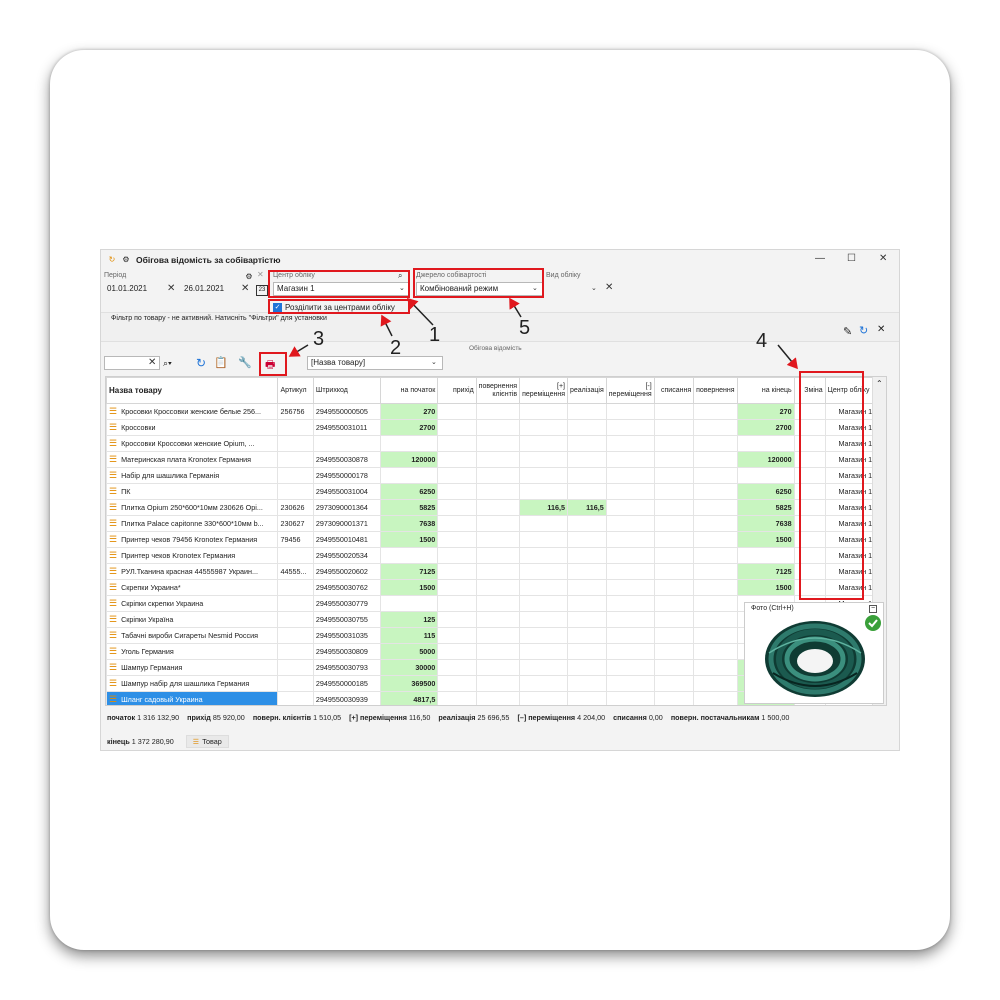 This screenshot has width=1000, height=1000. Describe the element at coordinates (765, 491) in the screenshot. I see `end-cell: 6250` at that location.